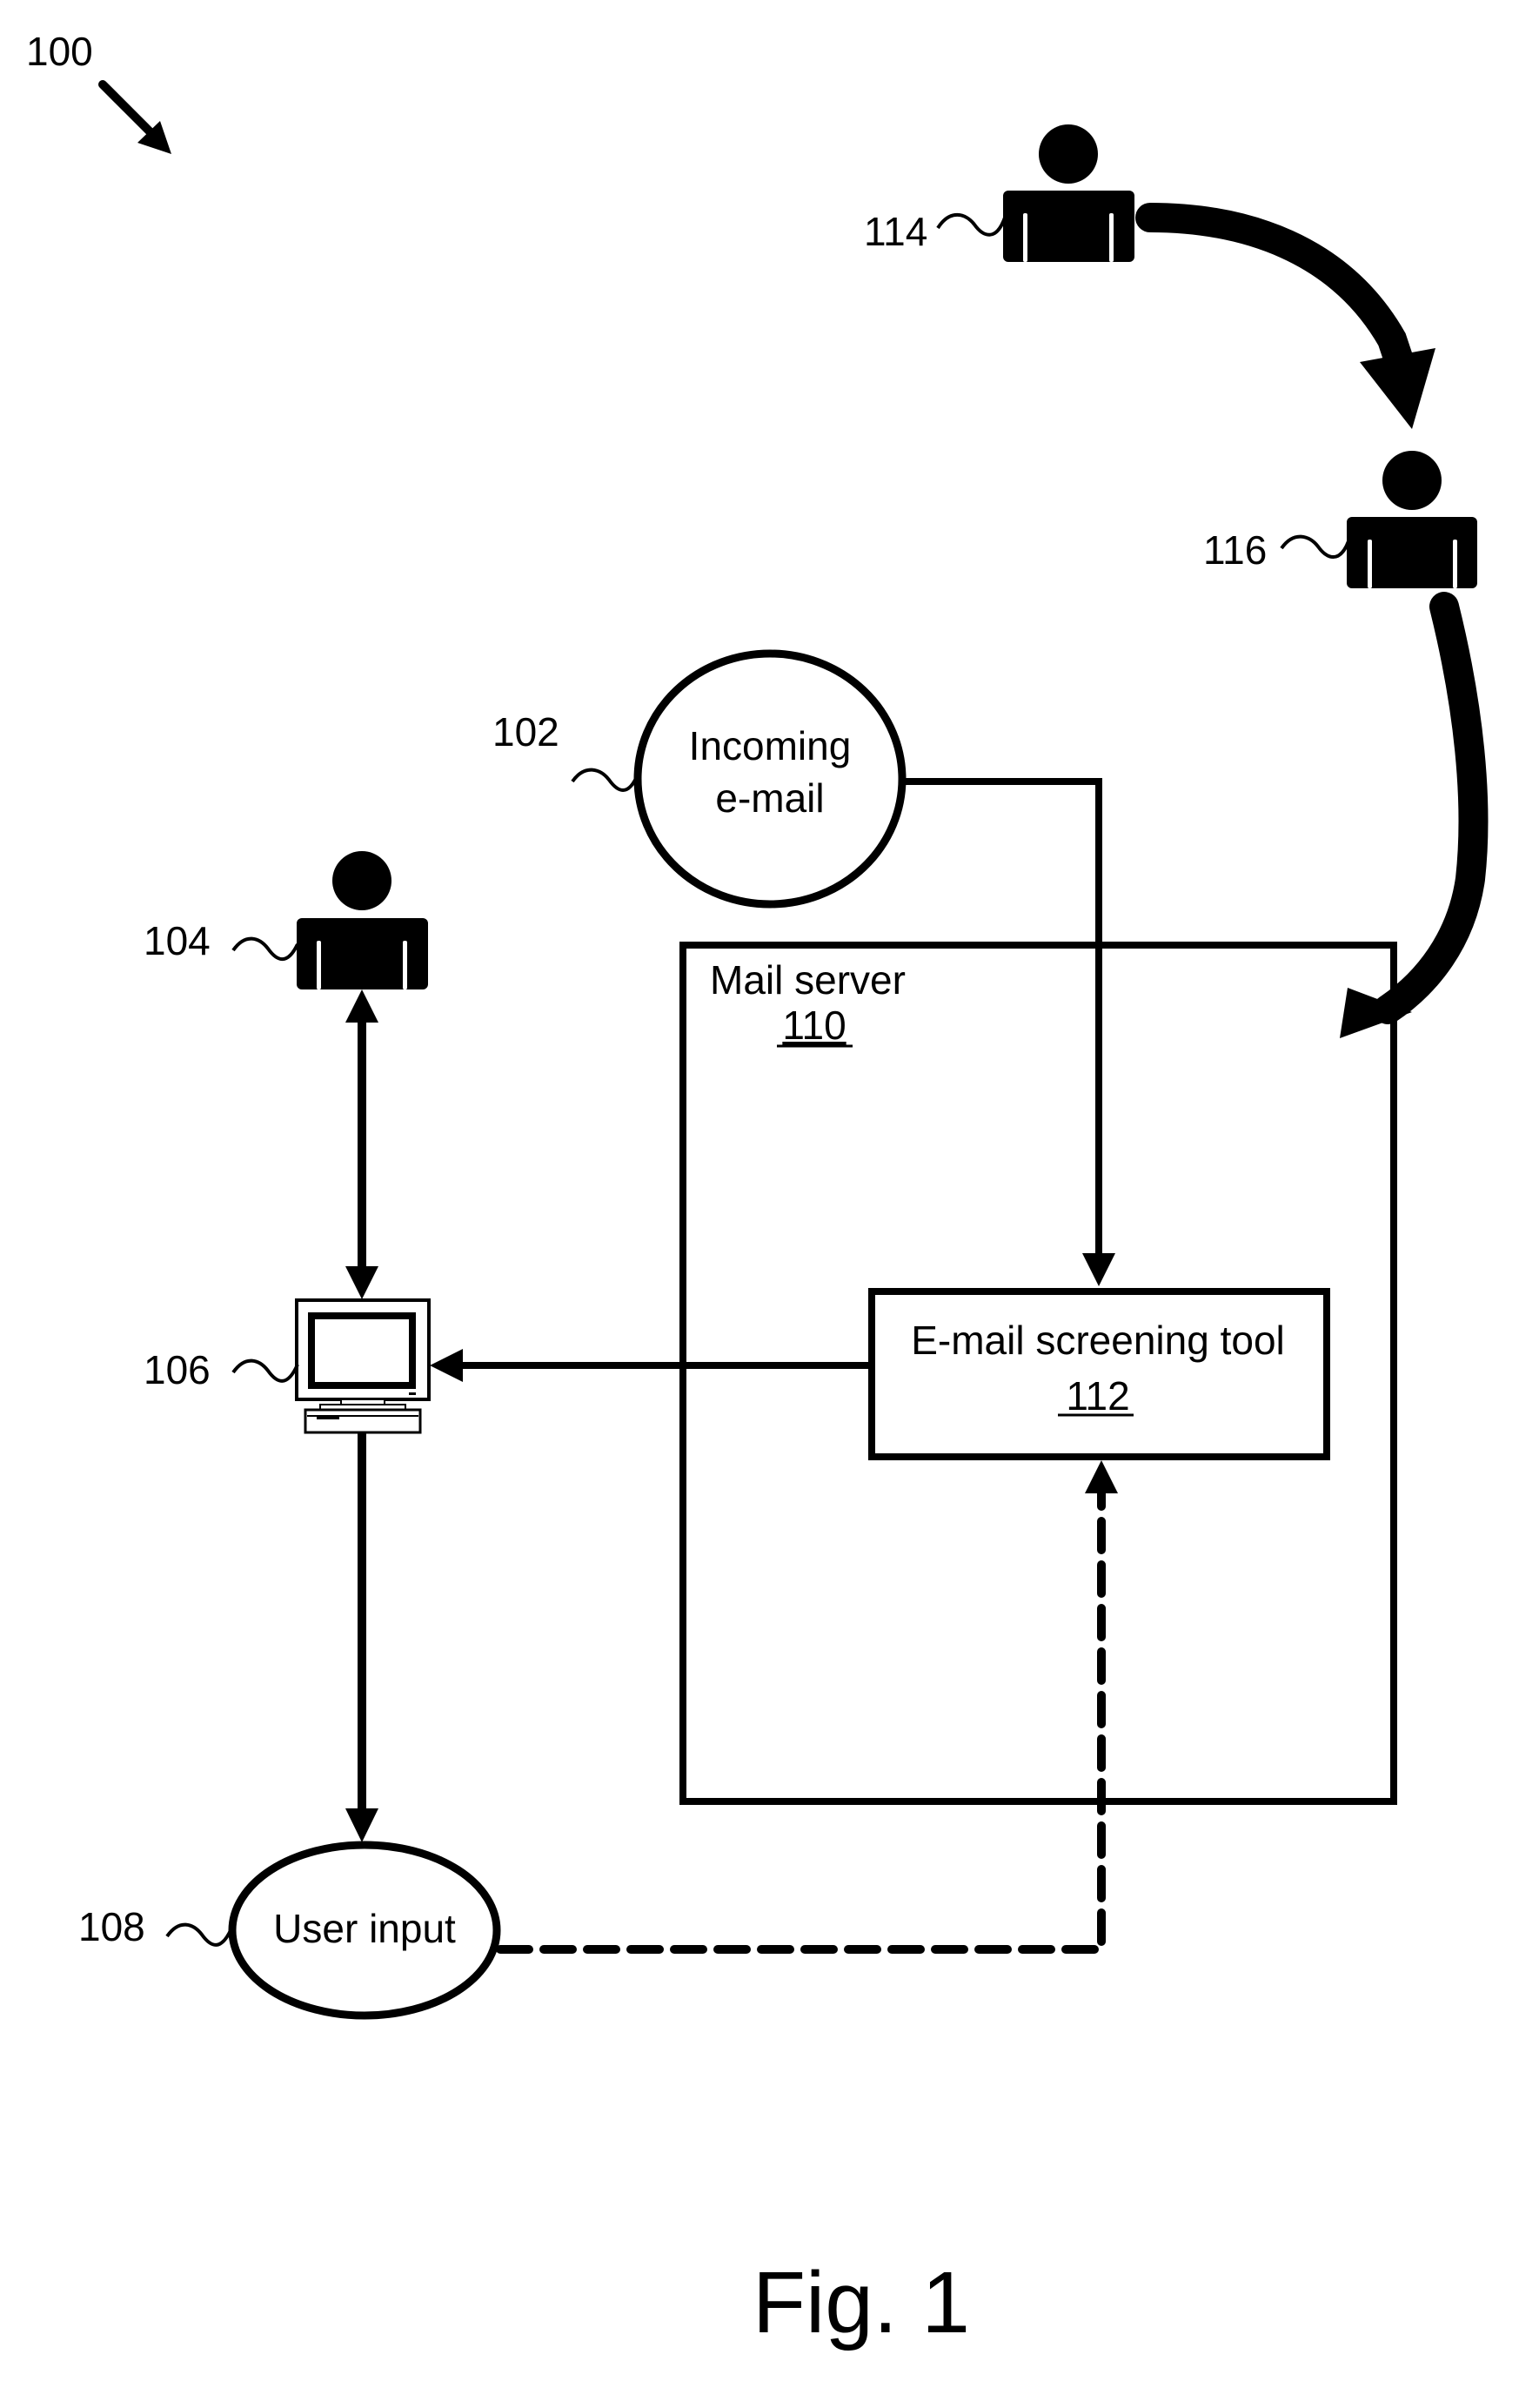 The width and height of the screenshot is (1539, 2408). I want to click on mail-server-ref: 110, so click(814, 1025).